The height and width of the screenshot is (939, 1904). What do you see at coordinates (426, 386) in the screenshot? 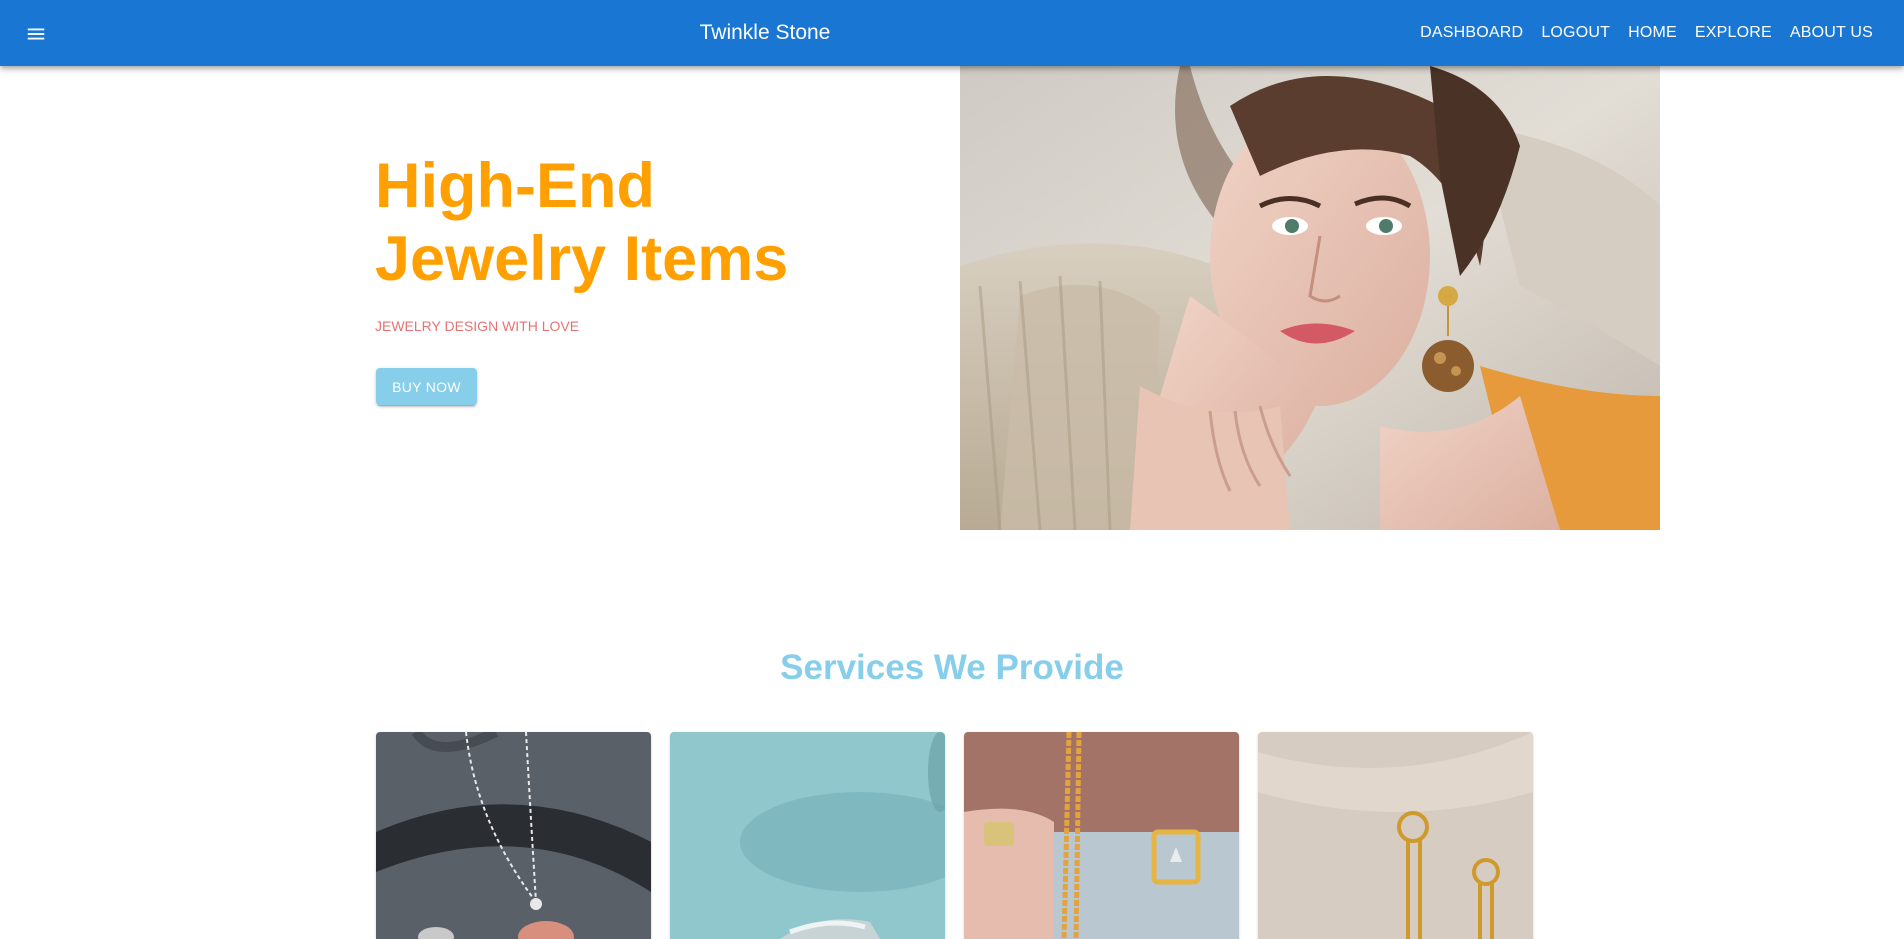
I see `buy-now-button: BUY NOW` at bounding box center [426, 386].